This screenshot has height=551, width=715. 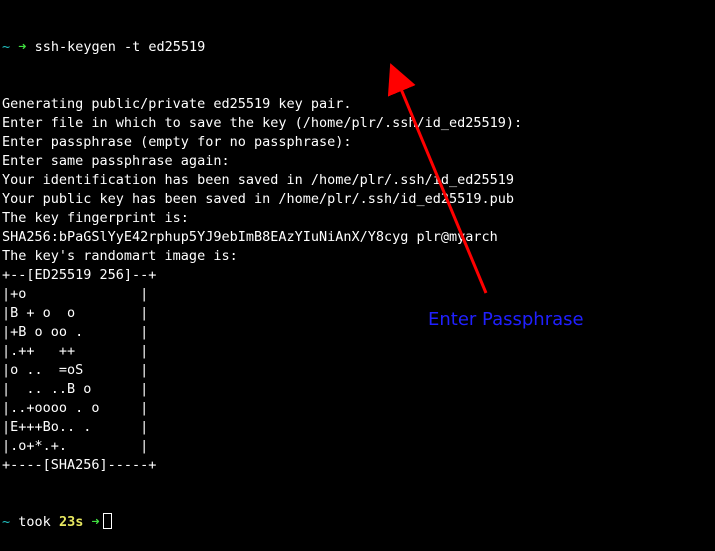 What do you see at coordinates (107, 521) in the screenshot?
I see `cursor-block` at bounding box center [107, 521].